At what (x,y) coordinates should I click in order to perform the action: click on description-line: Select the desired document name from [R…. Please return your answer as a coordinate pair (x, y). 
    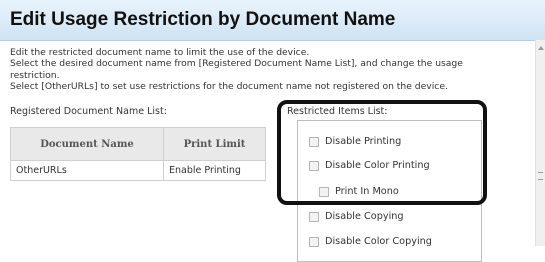
    Looking at the image, I should click on (236, 64).